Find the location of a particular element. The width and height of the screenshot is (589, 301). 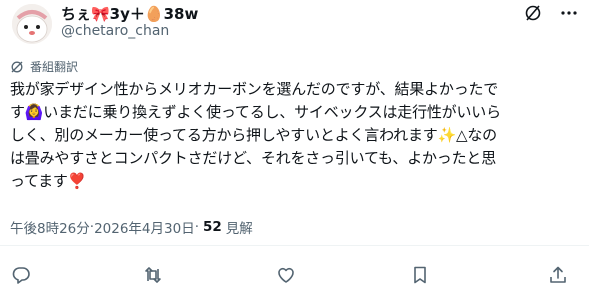

views-count: 52 is located at coordinates (212, 227).